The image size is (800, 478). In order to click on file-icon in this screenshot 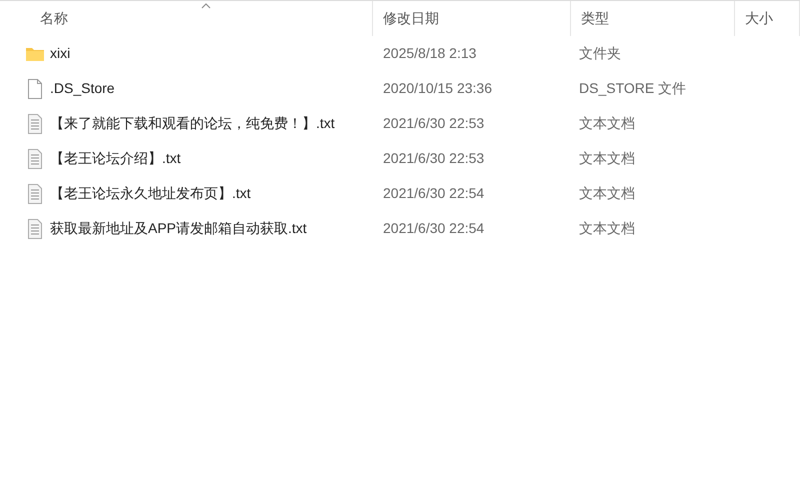, I will do `click(35, 88)`.